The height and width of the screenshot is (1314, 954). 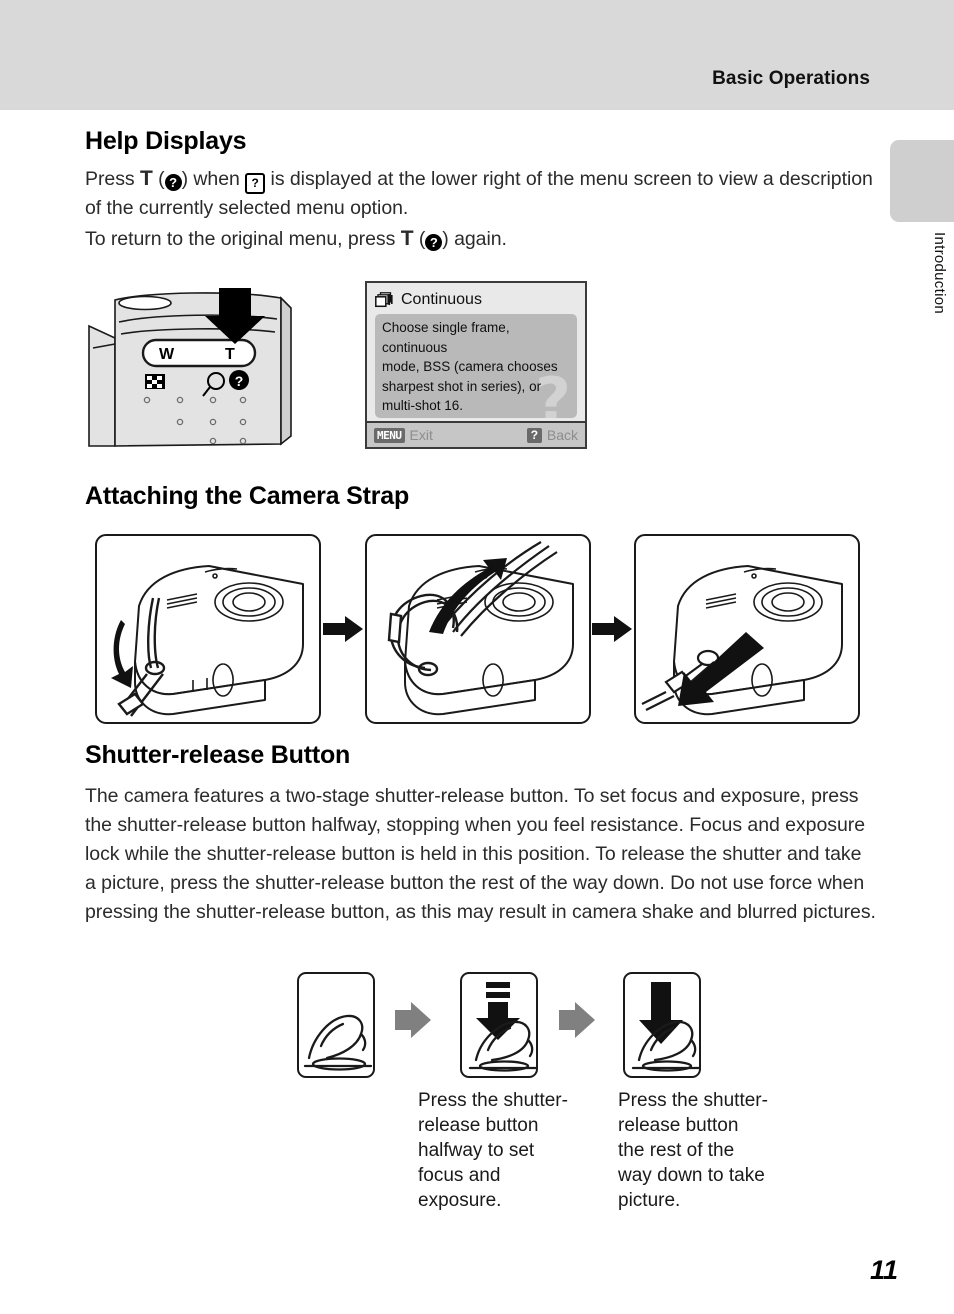 I want to click on shutter-step-3-illustration, so click(x=662, y=1025).